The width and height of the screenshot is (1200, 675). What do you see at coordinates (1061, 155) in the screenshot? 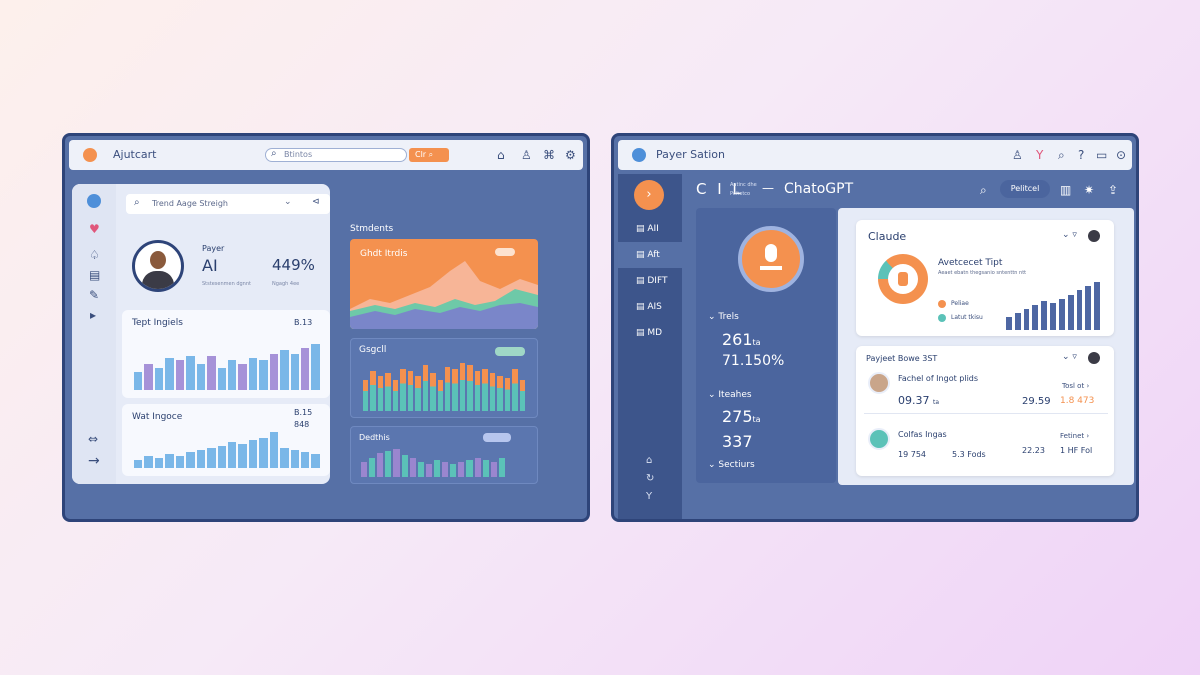
I see `search-icon: ⌕` at bounding box center [1061, 155].